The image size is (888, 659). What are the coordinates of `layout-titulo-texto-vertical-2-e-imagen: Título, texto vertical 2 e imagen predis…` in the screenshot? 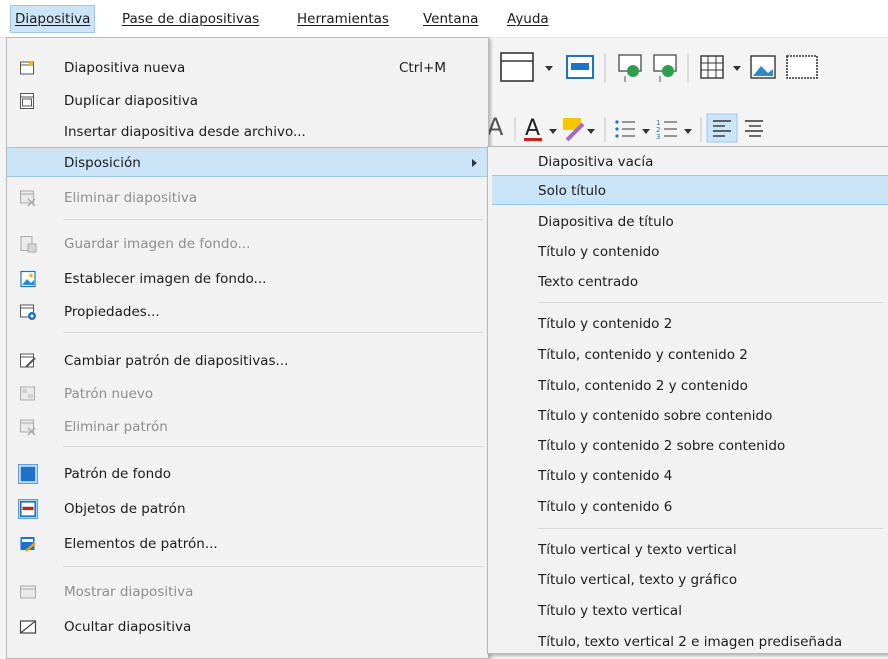 It's located at (688, 642).